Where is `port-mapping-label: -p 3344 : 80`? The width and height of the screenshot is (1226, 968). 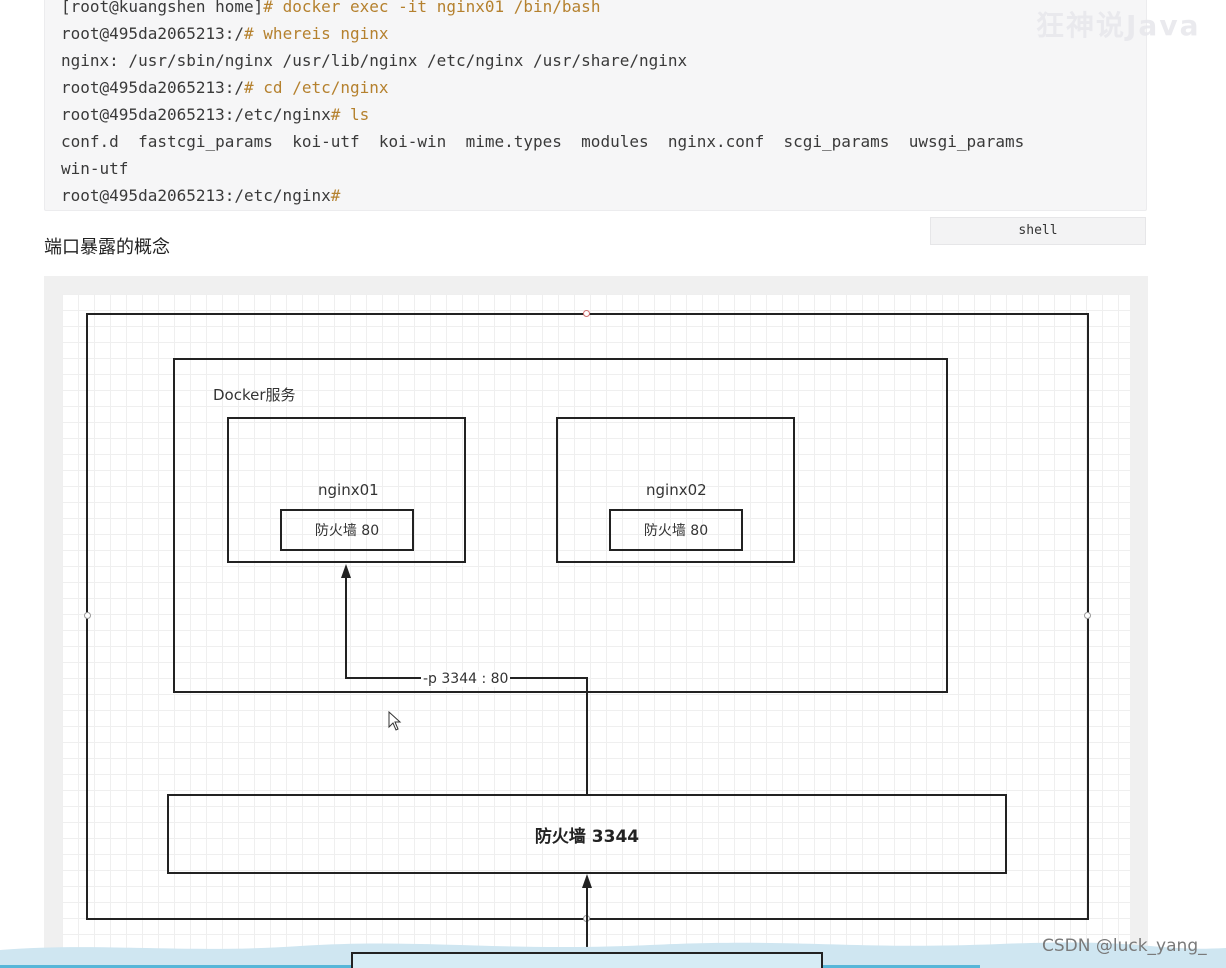
port-mapping-label: -p 3344 : 80 is located at coordinates (466, 679).